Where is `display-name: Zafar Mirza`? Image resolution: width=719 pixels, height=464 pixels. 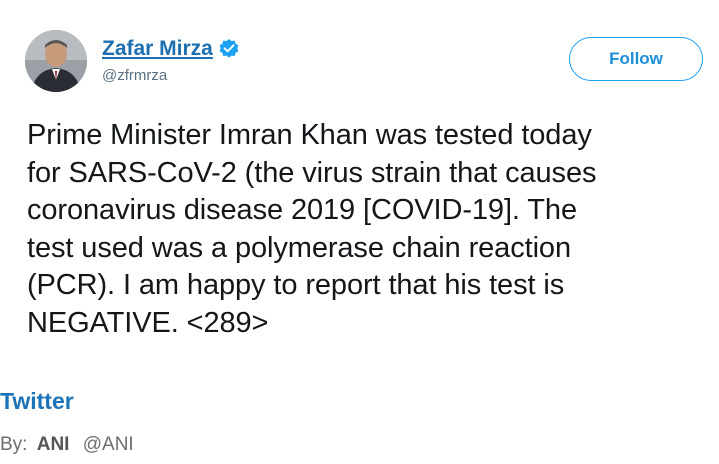
display-name: Zafar Mirza is located at coordinates (157, 49).